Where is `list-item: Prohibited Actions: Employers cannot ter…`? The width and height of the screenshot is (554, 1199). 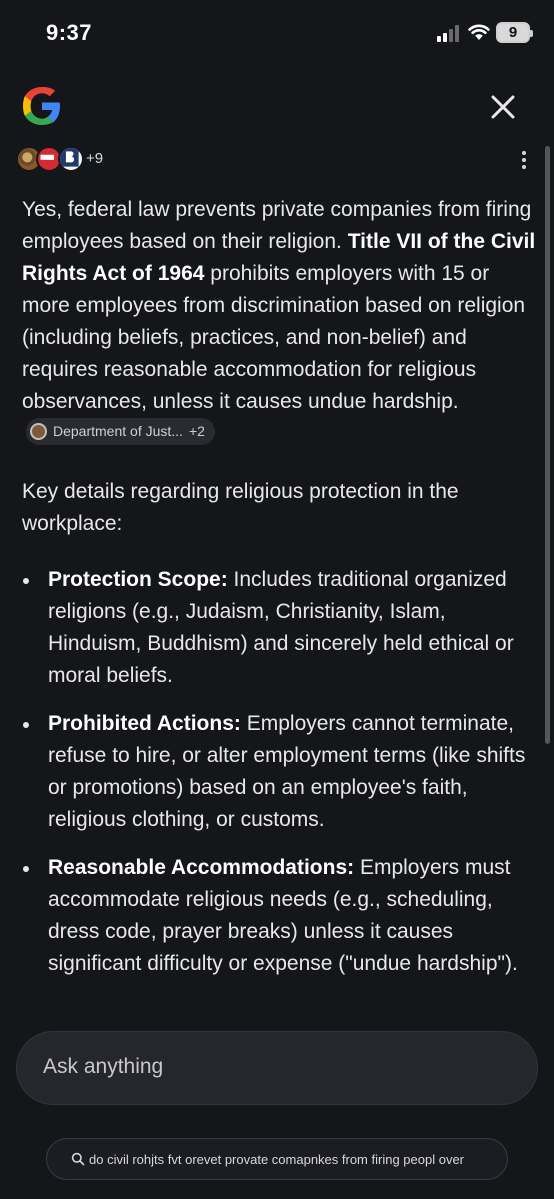 list-item: Prohibited Actions: Employers cannot ter… is located at coordinates (279, 772).